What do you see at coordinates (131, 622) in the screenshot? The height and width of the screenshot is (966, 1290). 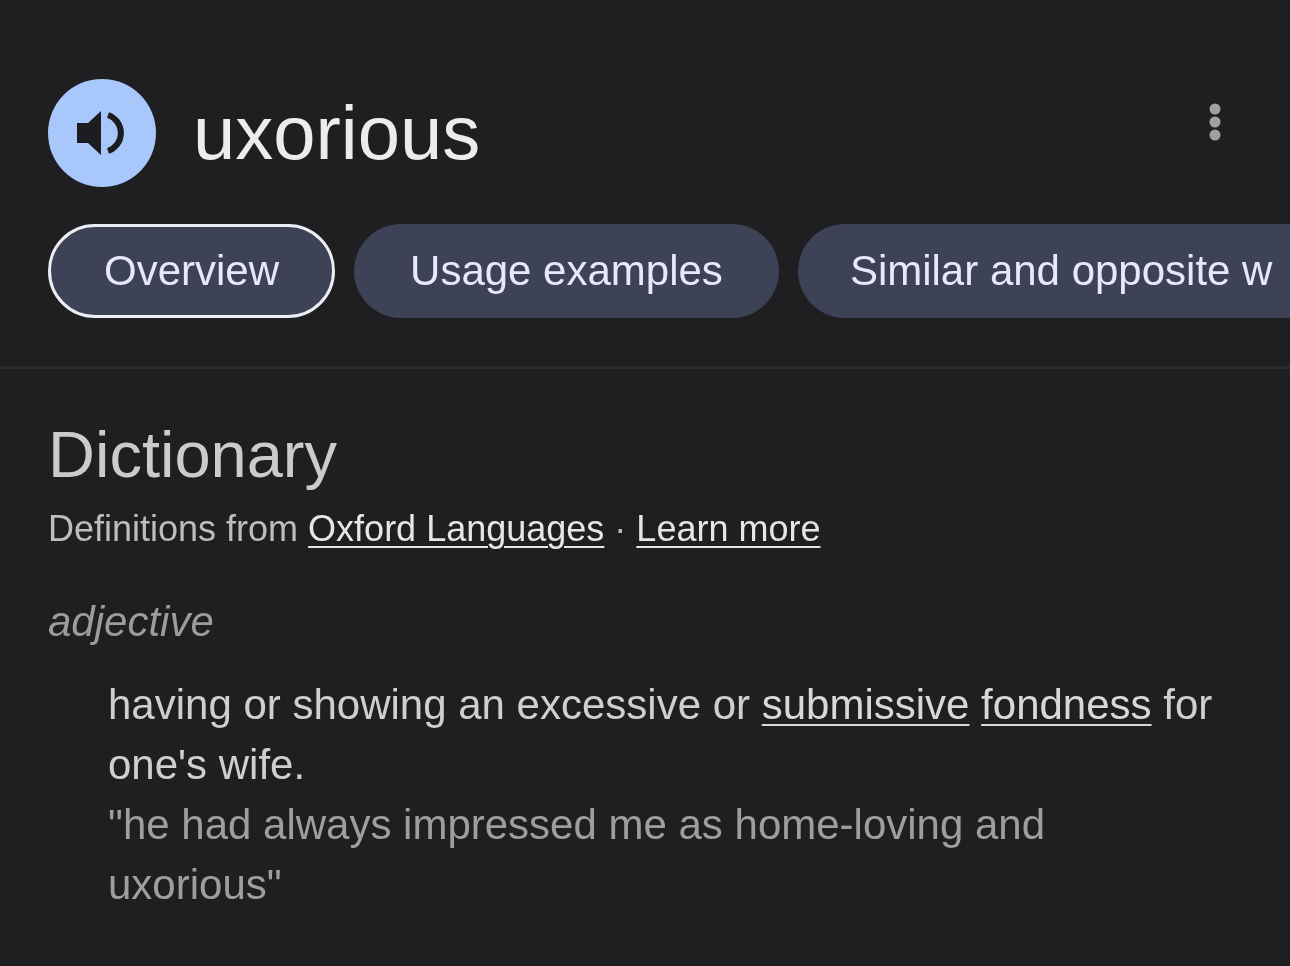 I see `part-of-speech-label: adjective` at bounding box center [131, 622].